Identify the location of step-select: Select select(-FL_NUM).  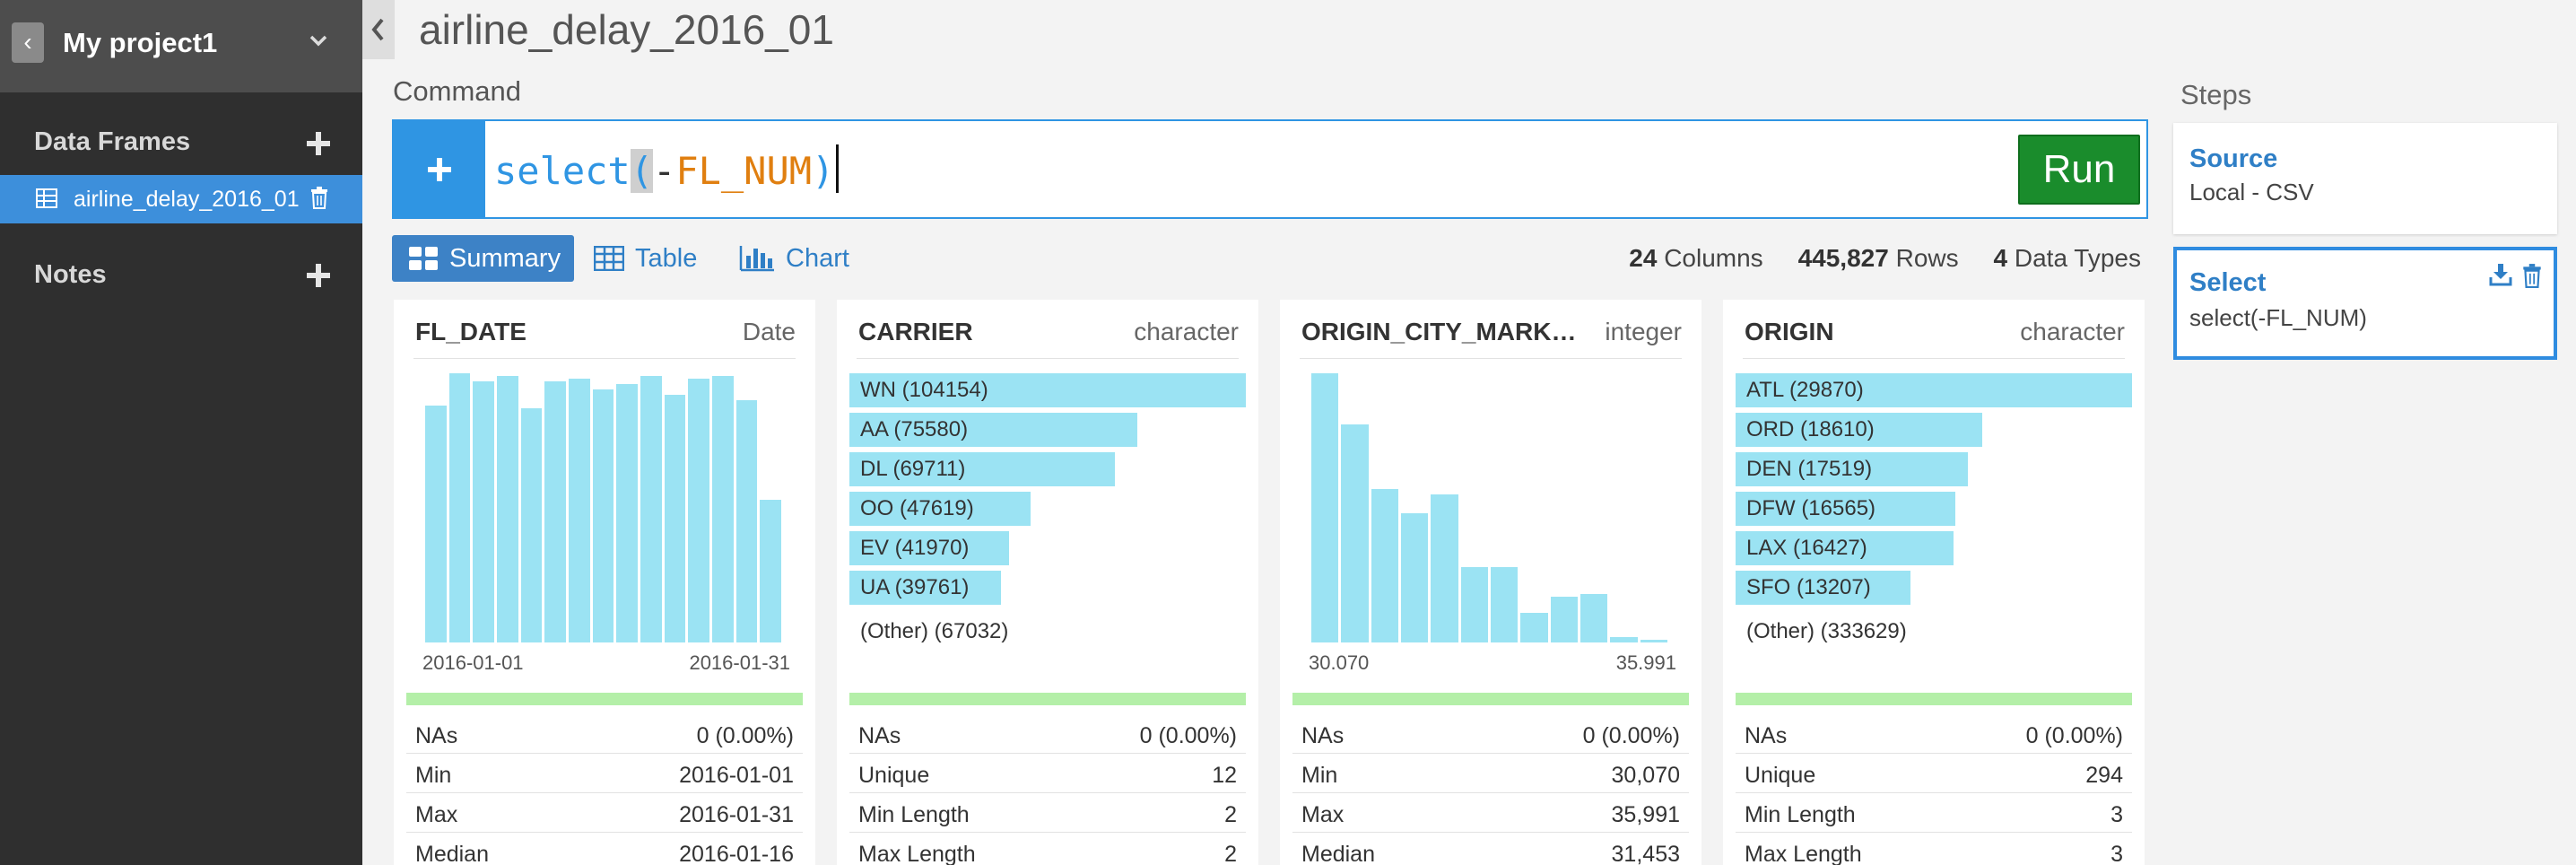
(2365, 304).